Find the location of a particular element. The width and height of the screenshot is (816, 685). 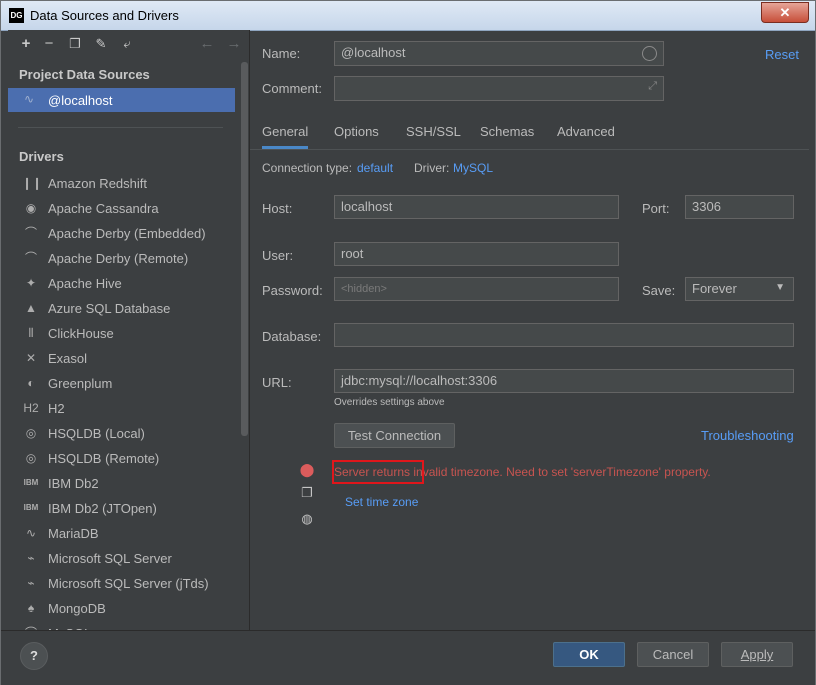

import-icon: ⤶ is located at coordinates (127, 44).